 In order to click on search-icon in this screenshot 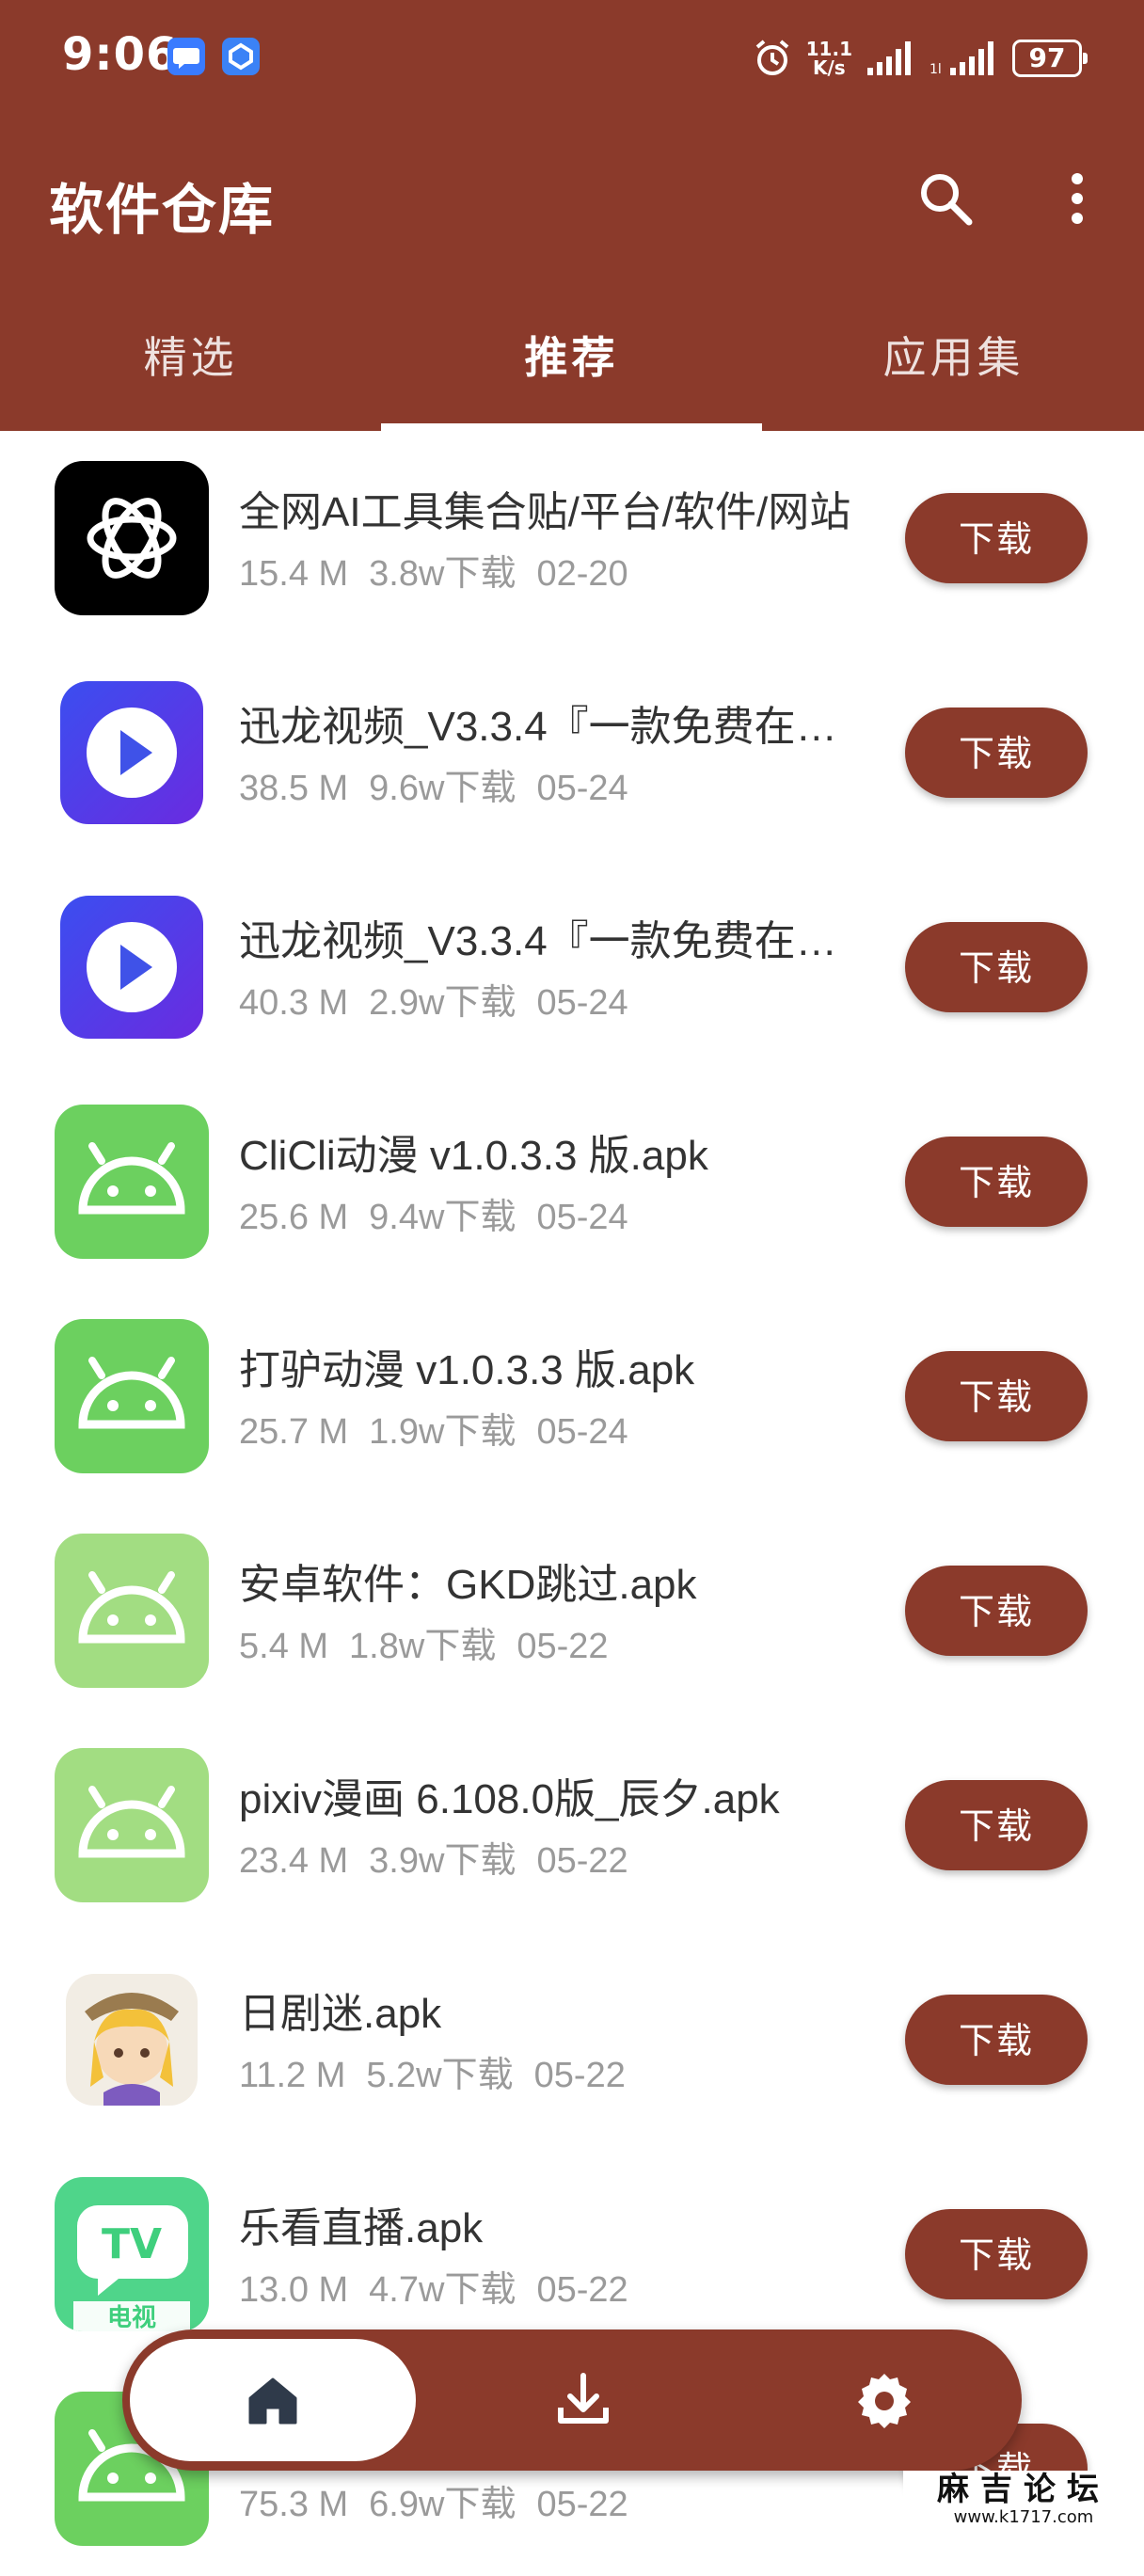, I will do `click(947, 200)`.